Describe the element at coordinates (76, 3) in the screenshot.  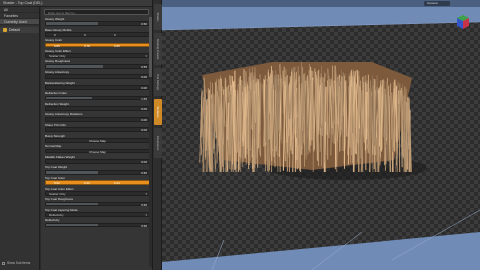
I see `window-title-bar: Shader - Top Coat (DEL)` at that location.